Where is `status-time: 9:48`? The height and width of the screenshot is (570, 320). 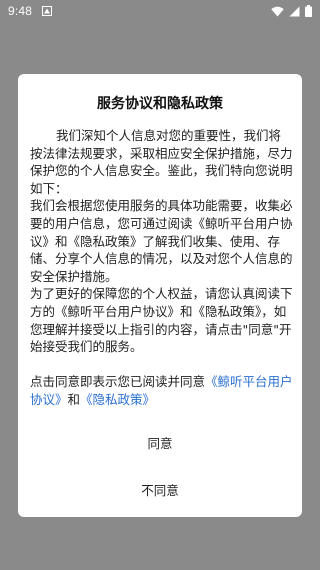 status-time: 9:48 is located at coordinates (20, 11).